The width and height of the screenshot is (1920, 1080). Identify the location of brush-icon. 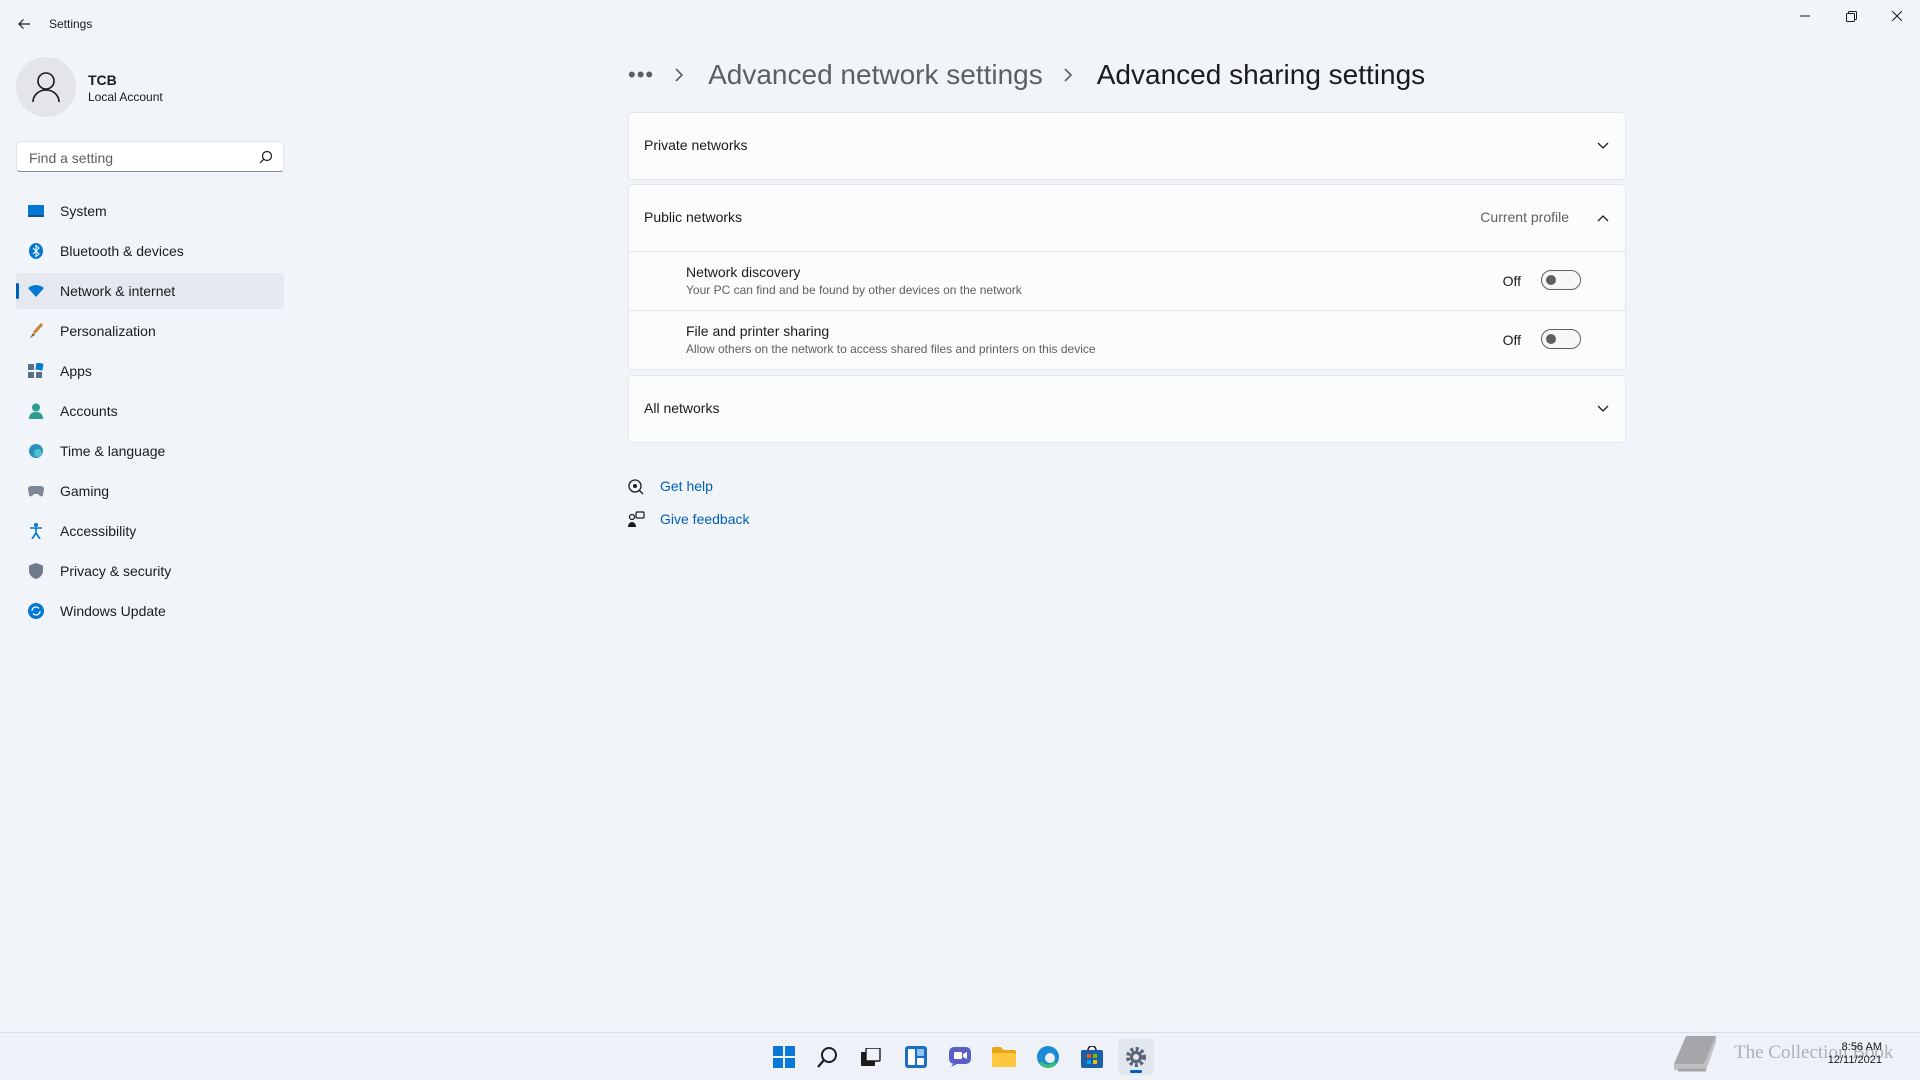
(36, 331).